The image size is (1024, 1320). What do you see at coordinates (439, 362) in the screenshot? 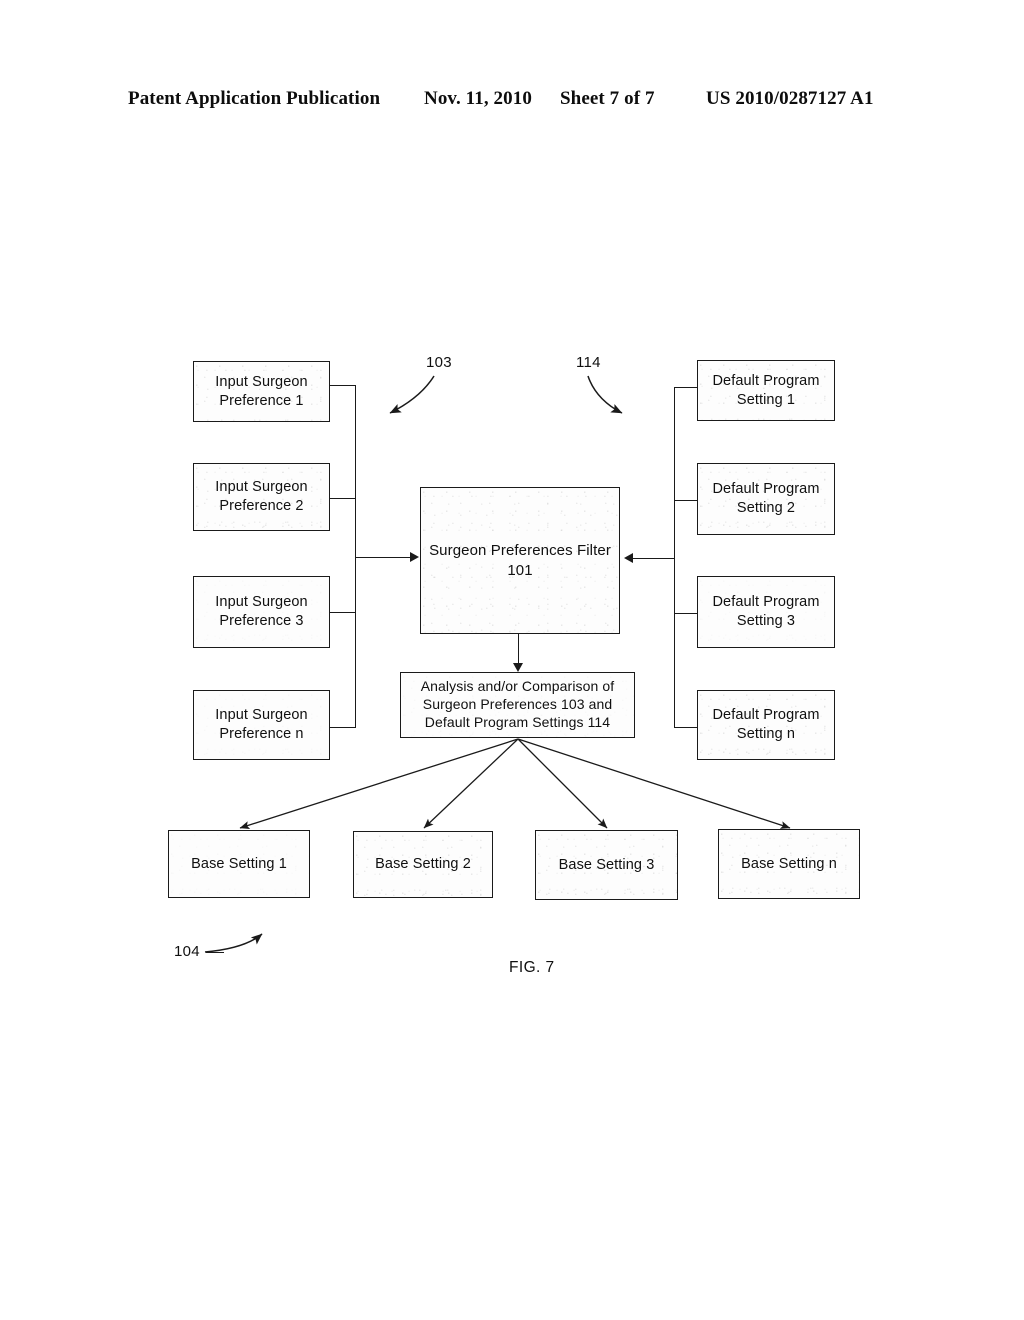
I see `reference-numeral-103: 103` at bounding box center [439, 362].